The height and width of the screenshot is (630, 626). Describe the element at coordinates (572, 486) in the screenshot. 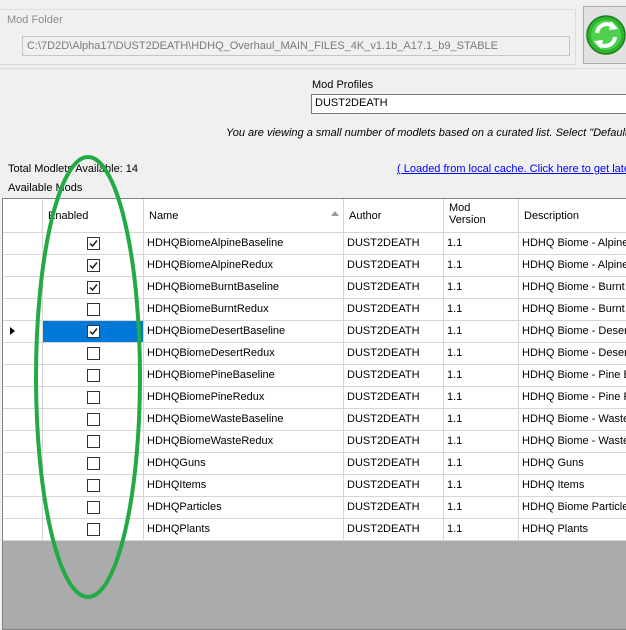

I see `mod-description-cell: HDHQ Items` at that location.